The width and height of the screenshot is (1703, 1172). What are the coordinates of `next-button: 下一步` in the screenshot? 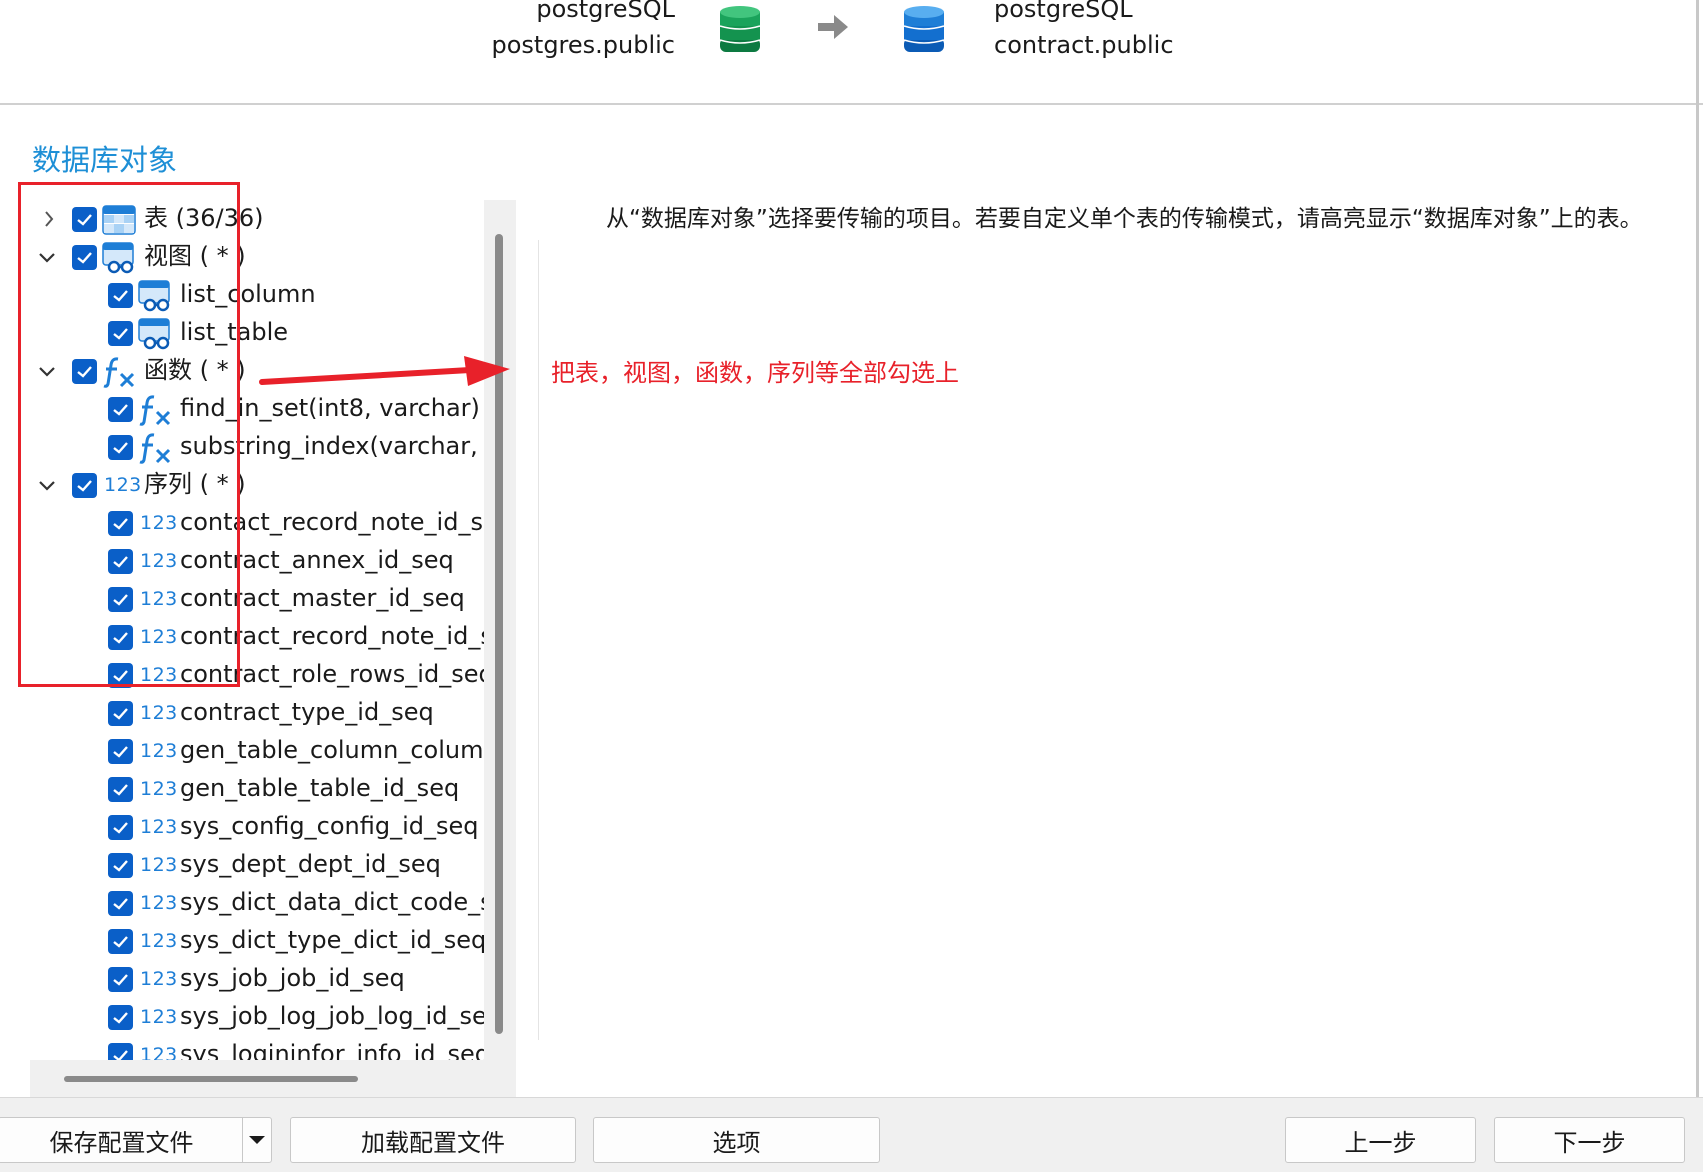 It's located at (1589, 1140).